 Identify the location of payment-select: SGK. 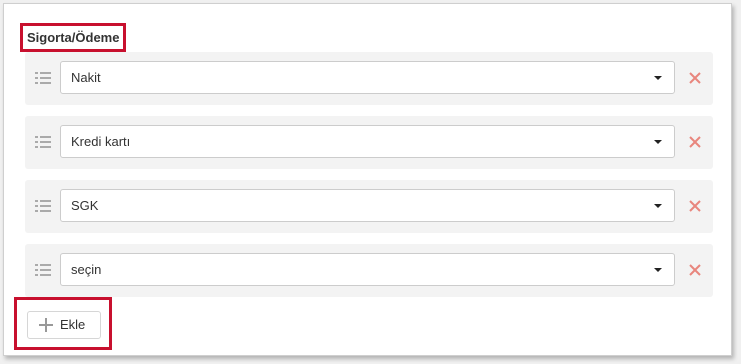
(367, 205).